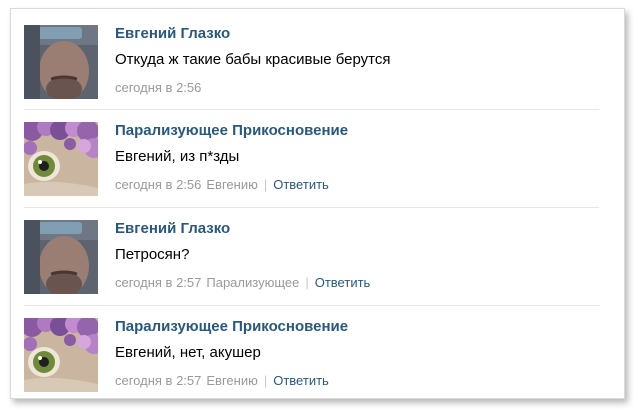 The width and height of the screenshot is (641, 411). I want to click on comment-meta: сегодня в 2:56 Евгению | Ответить, so click(222, 184).